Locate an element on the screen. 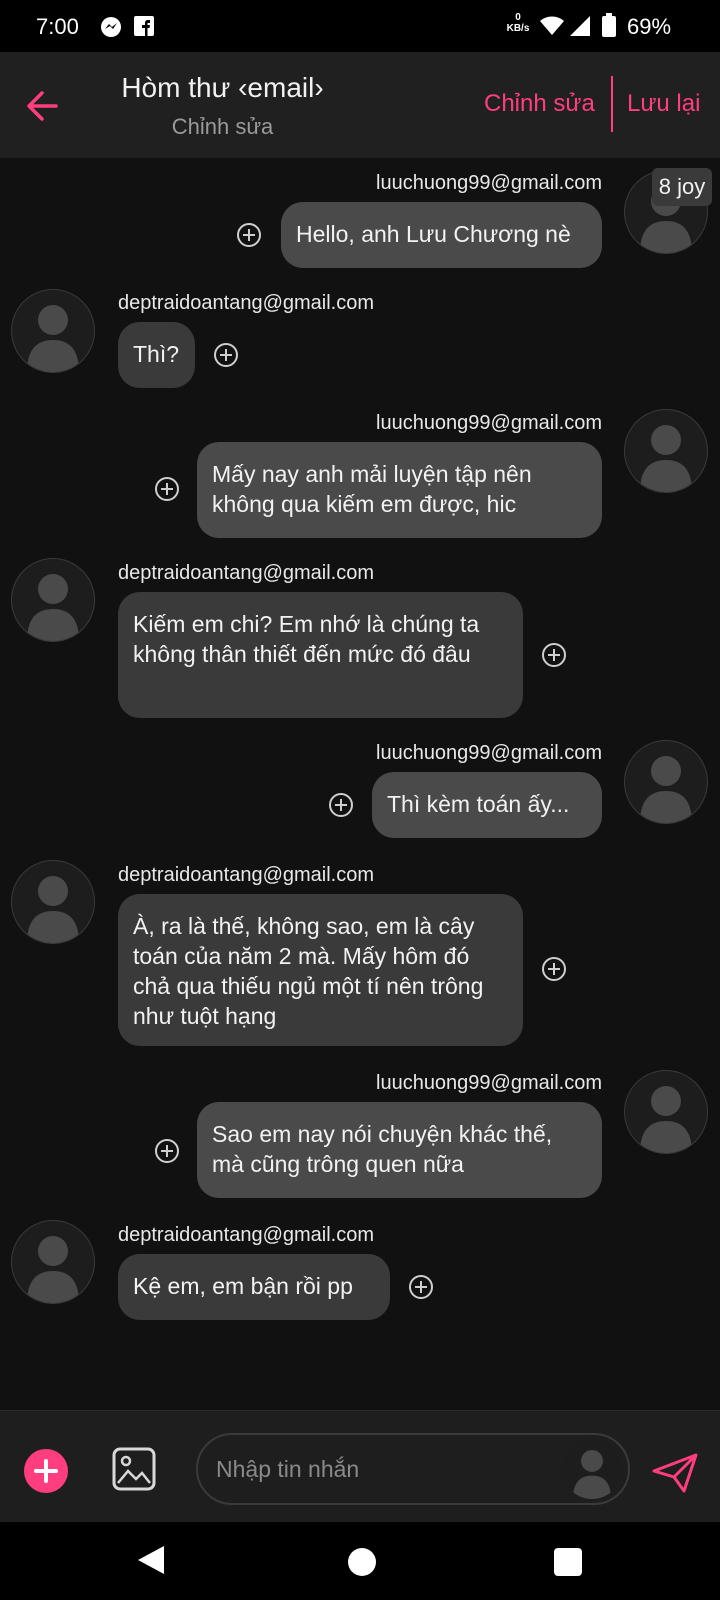 Image resolution: width=720 pixels, height=1600 pixels. composer-bar: Nhập tin nhắn is located at coordinates (360, 1466).